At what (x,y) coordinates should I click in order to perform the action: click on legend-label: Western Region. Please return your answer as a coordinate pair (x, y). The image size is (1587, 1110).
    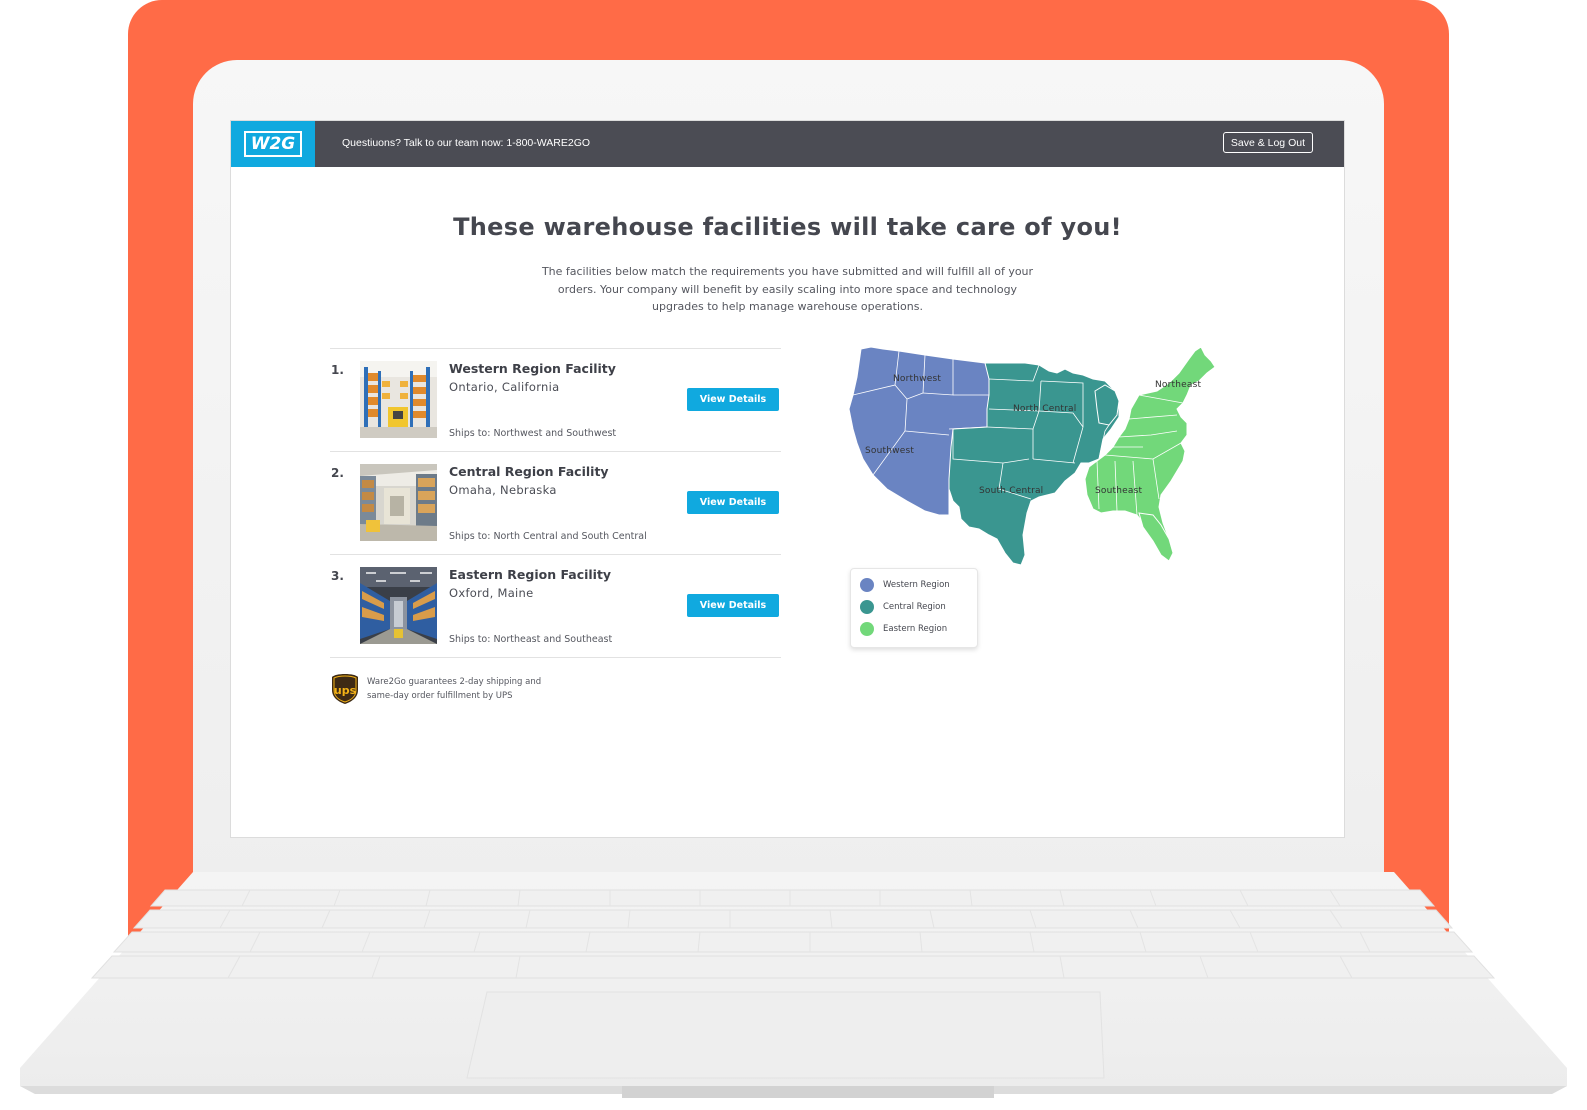
    Looking at the image, I should click on (916, 585).